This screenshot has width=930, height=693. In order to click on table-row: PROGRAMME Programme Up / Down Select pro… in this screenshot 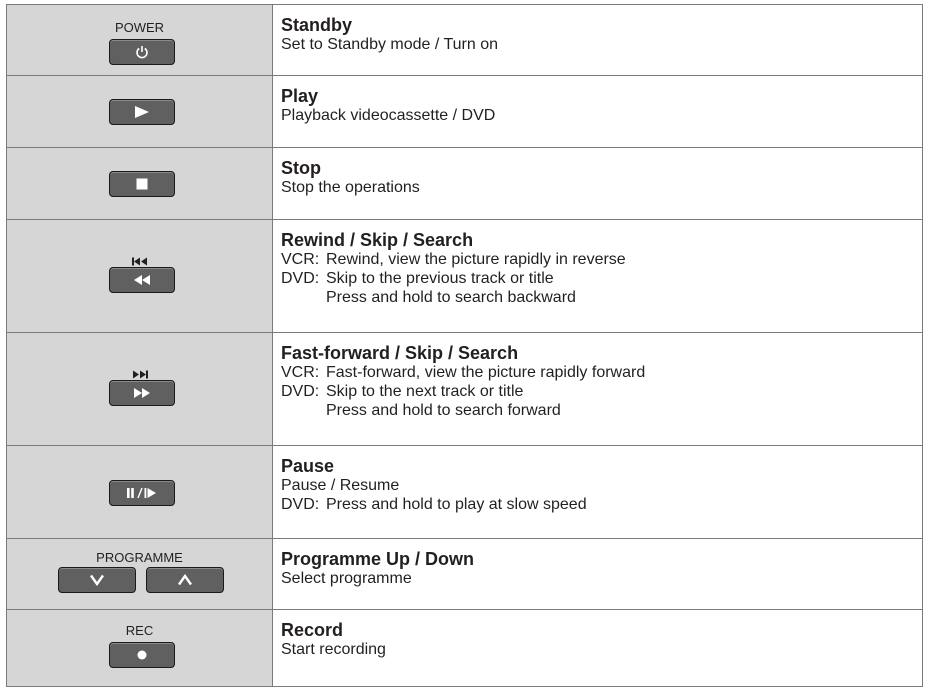, I will do `click(464, 574)`.